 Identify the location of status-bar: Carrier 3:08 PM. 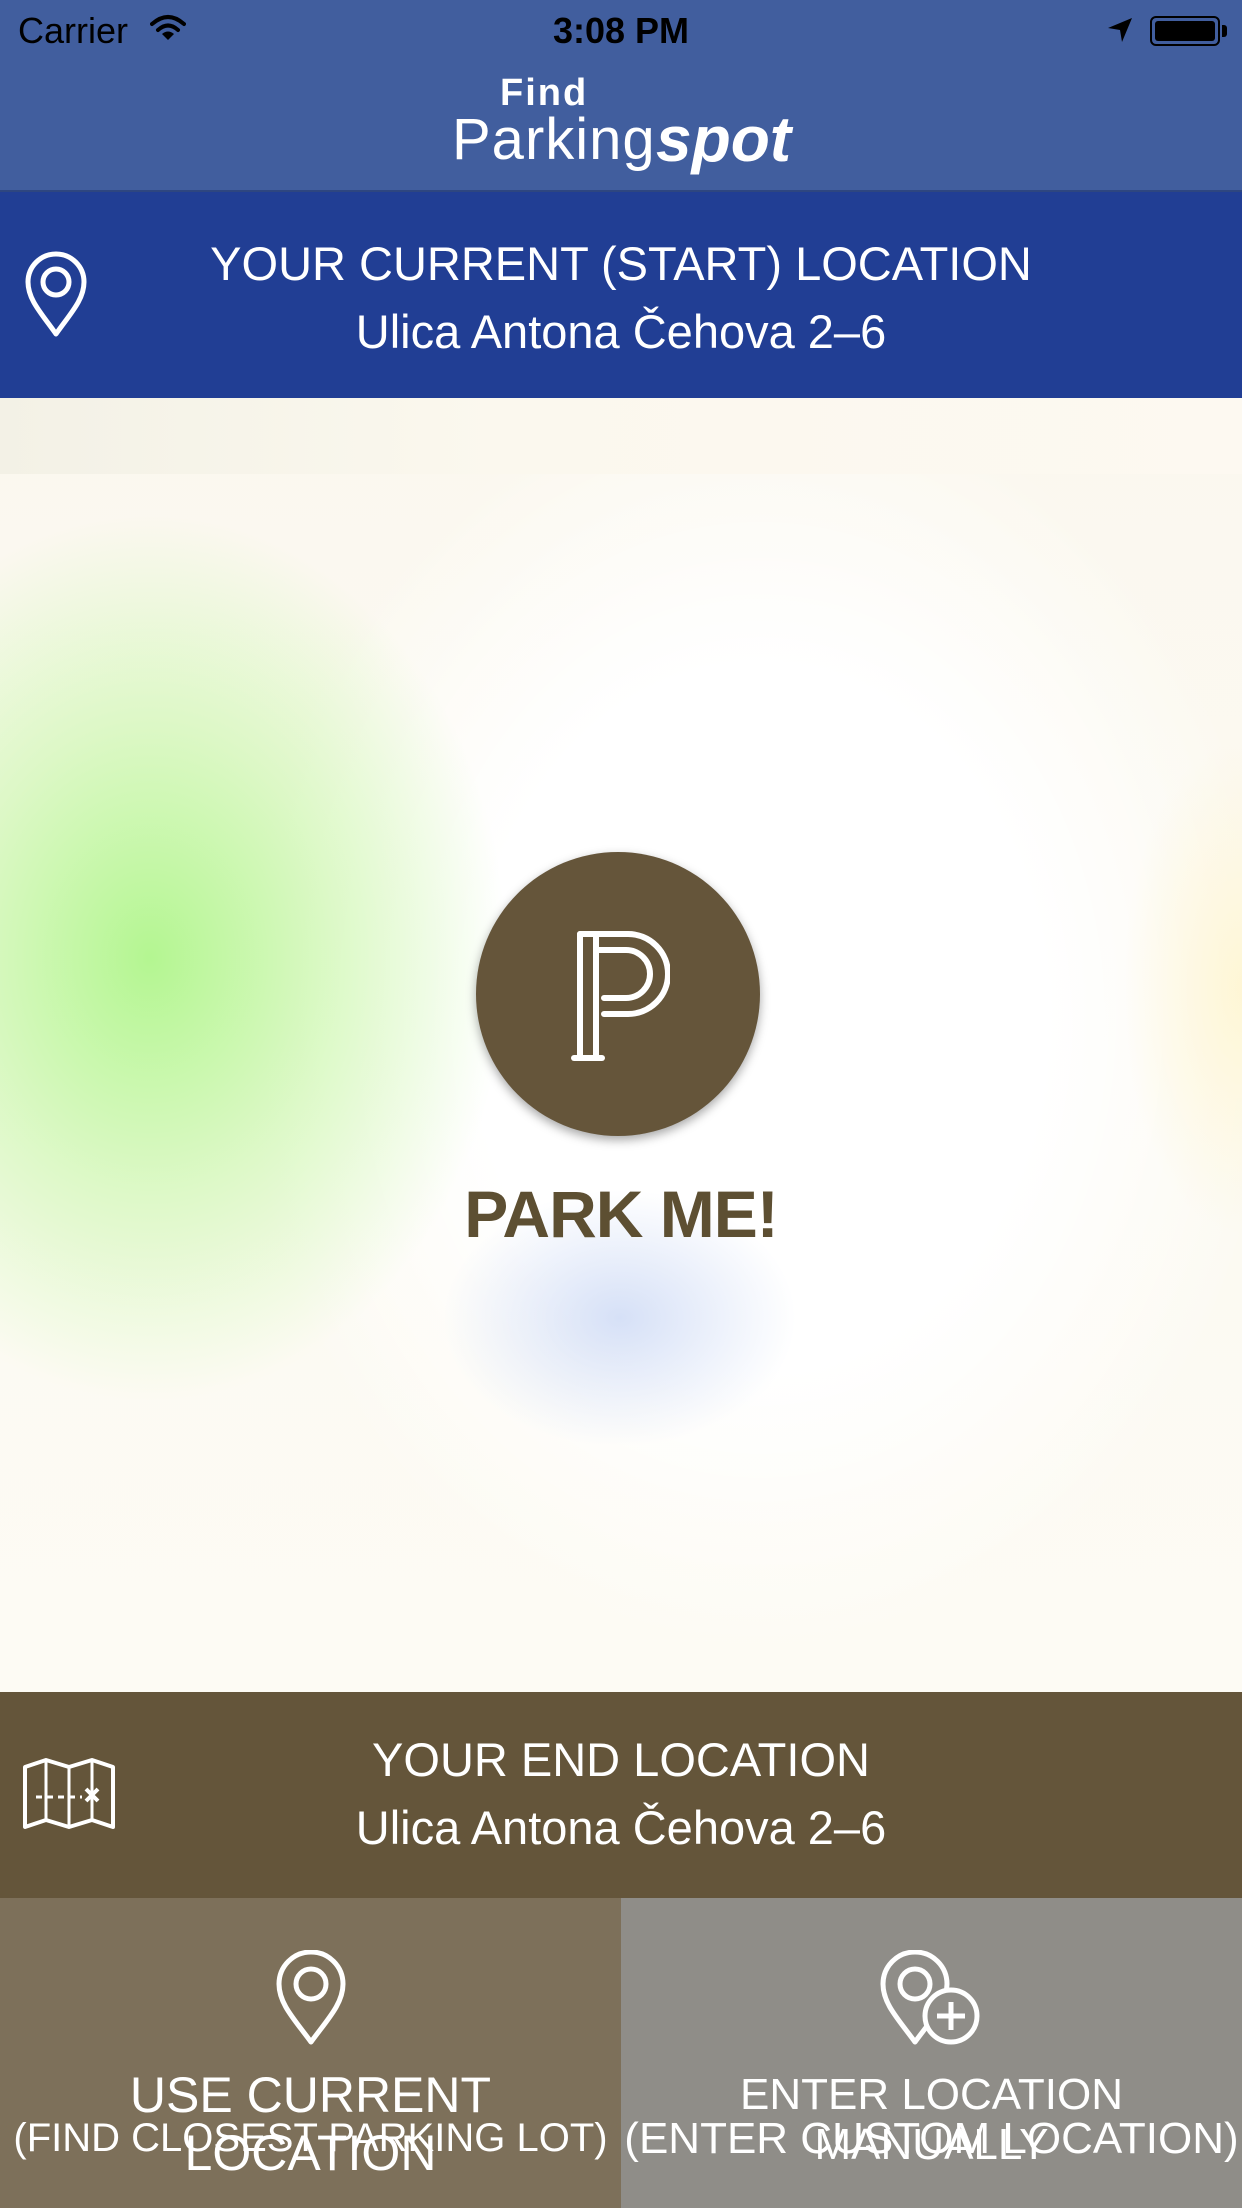
(621, 30).